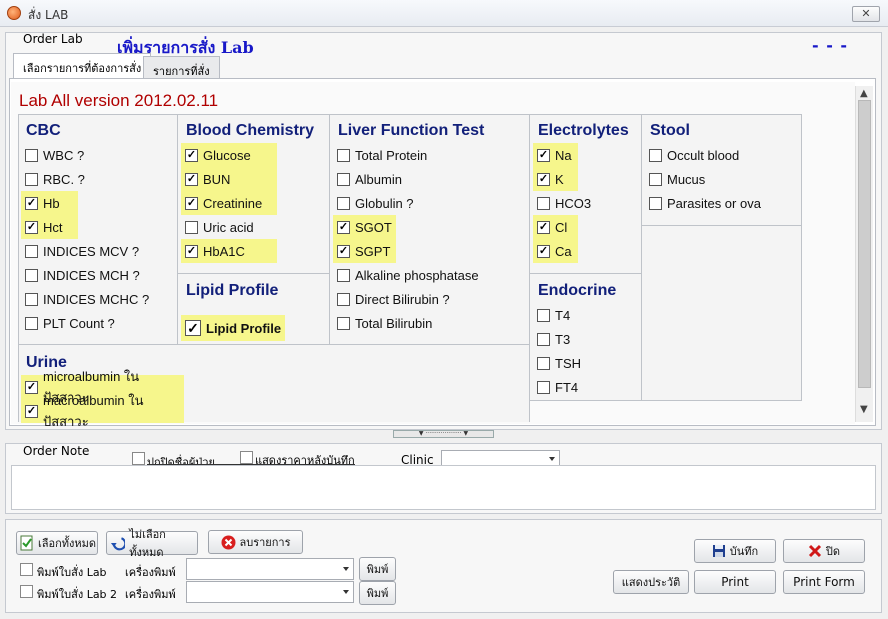 This screenshot has width=888, height=619. What do you see at coordinates (735, 582) in the screenshot?
I see `print-button: Print` at bounding box center [735, 582].